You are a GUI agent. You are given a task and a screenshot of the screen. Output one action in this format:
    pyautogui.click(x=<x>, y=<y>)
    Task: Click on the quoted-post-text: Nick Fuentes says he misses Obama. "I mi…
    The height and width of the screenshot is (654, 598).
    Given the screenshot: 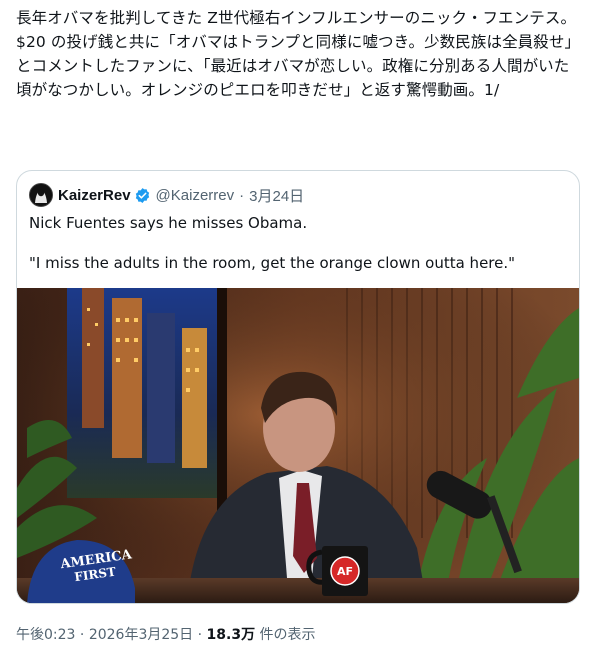 What is the action you would take?
    pyautogui.click(x=299, y=243)
    